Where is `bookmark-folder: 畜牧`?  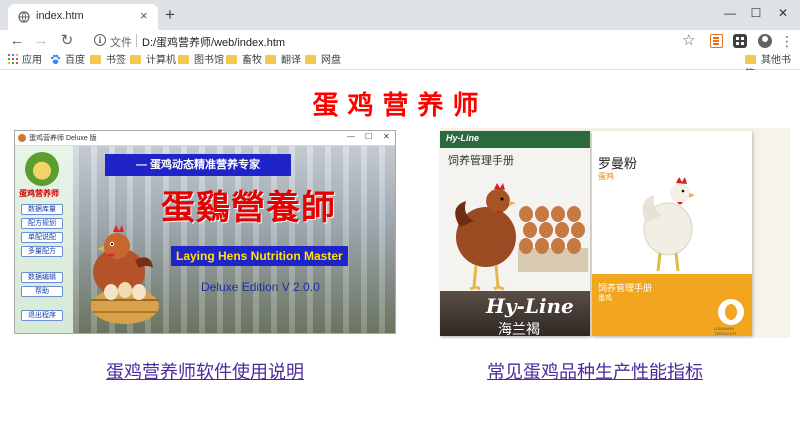 bookmark-folder: 畜牧 is located at coordinates (244, 61).